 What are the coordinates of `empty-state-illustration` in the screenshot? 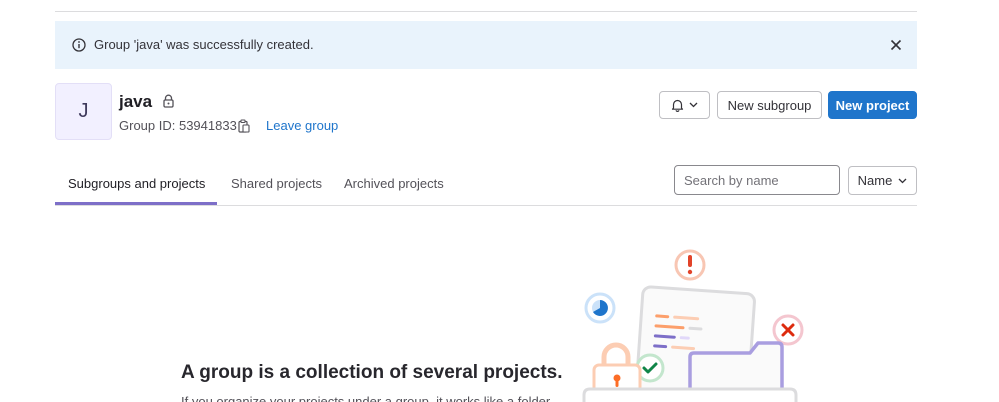 It's located at (693, 325).